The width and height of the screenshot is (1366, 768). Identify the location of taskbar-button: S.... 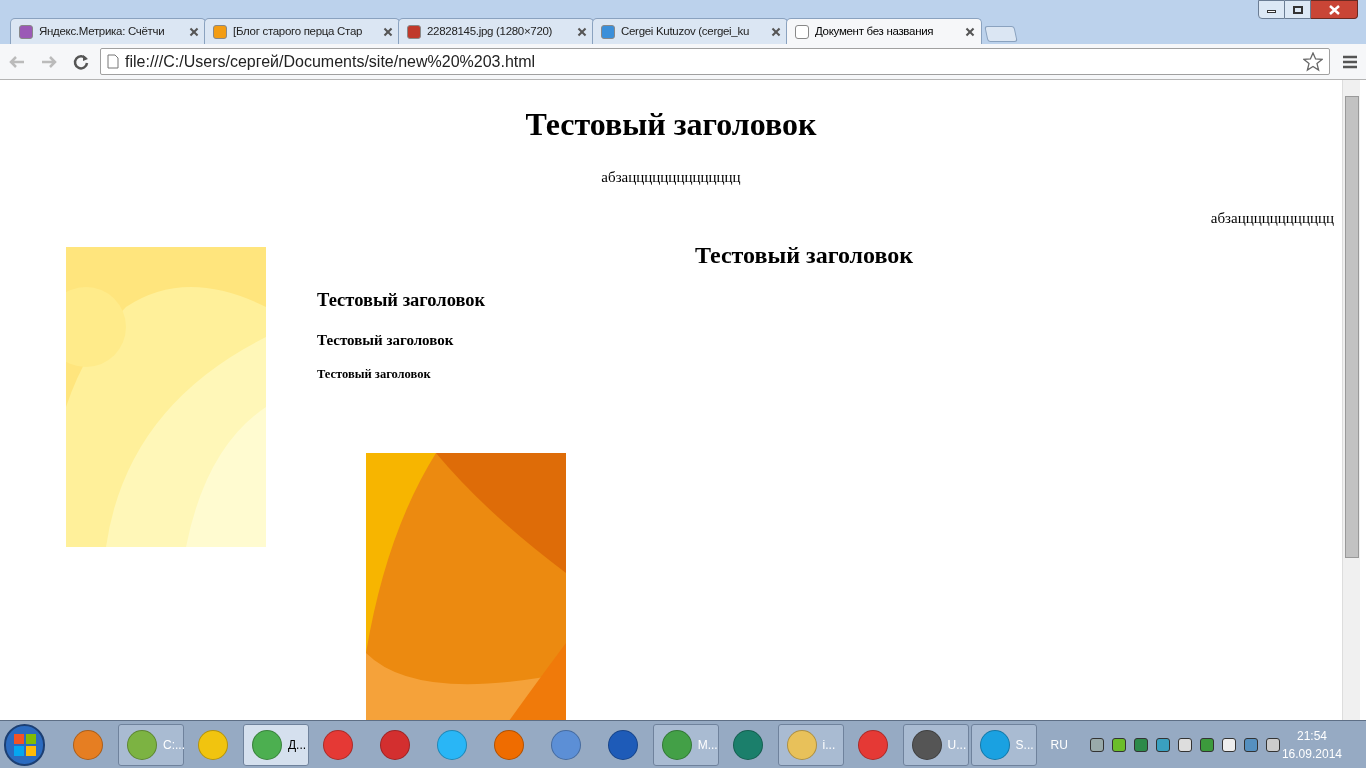
(1003, 744).